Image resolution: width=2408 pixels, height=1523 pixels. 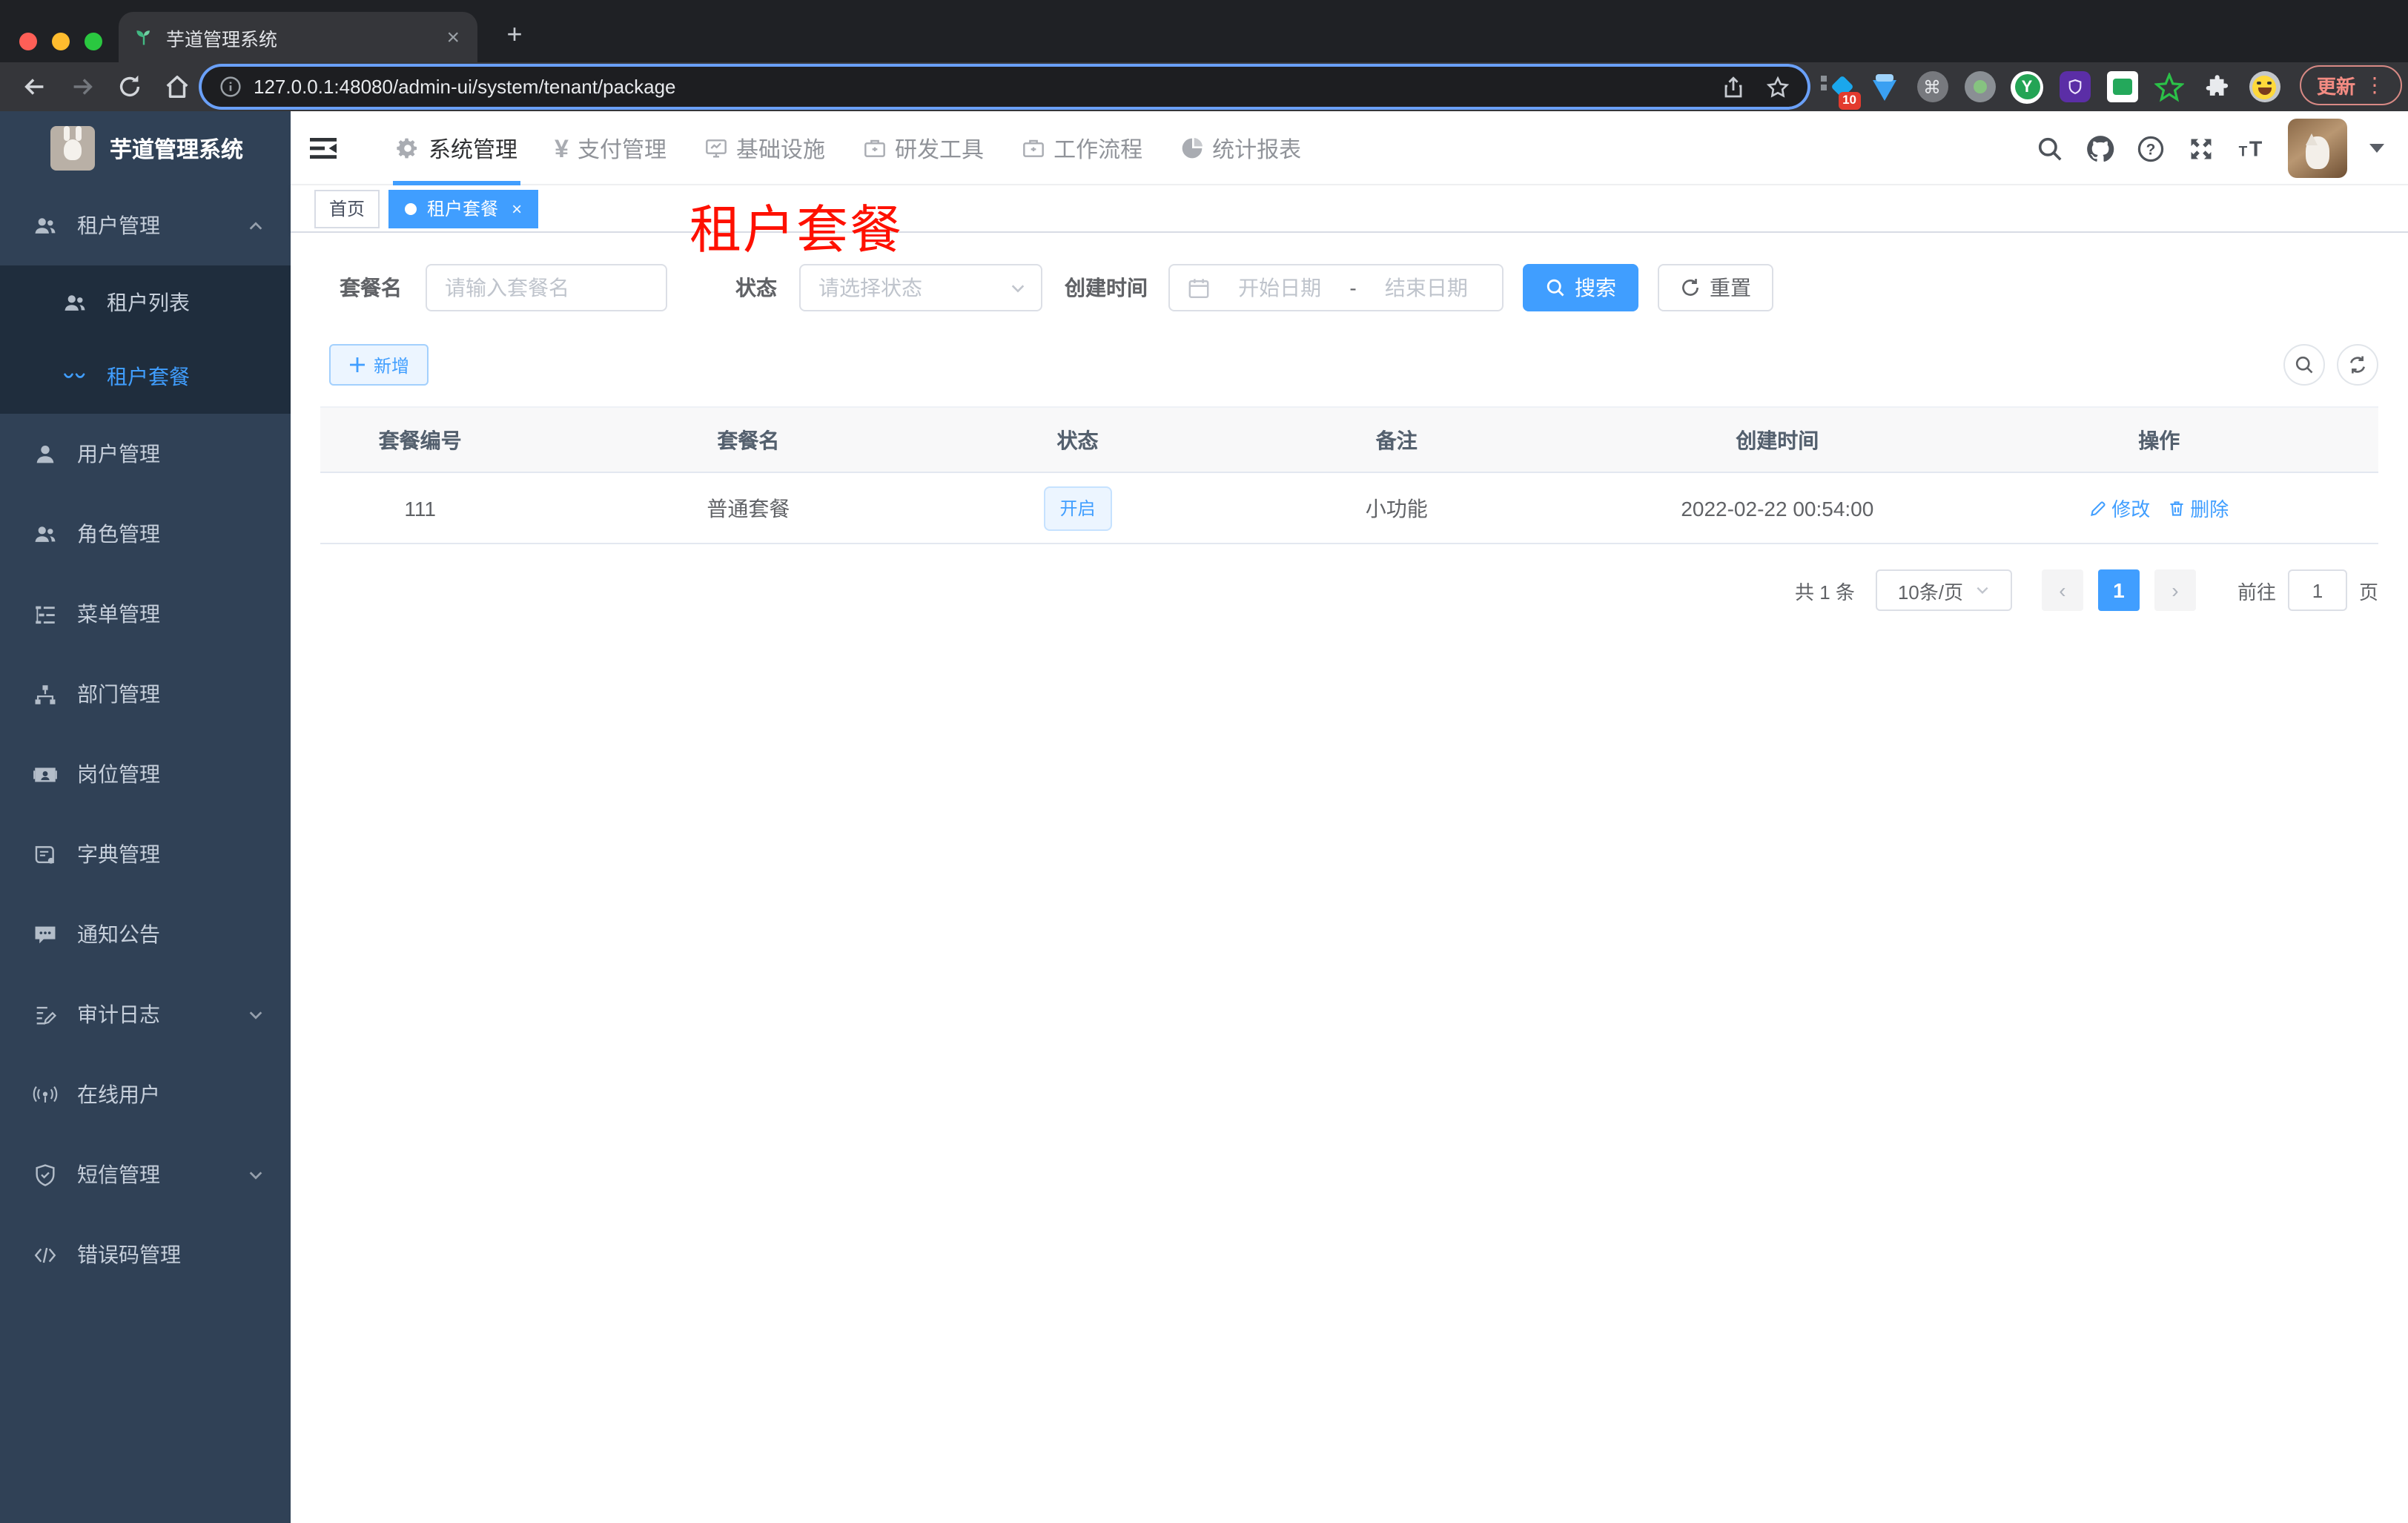 I want to click on tab-close-icon: ×, so click(x=453, y=37).